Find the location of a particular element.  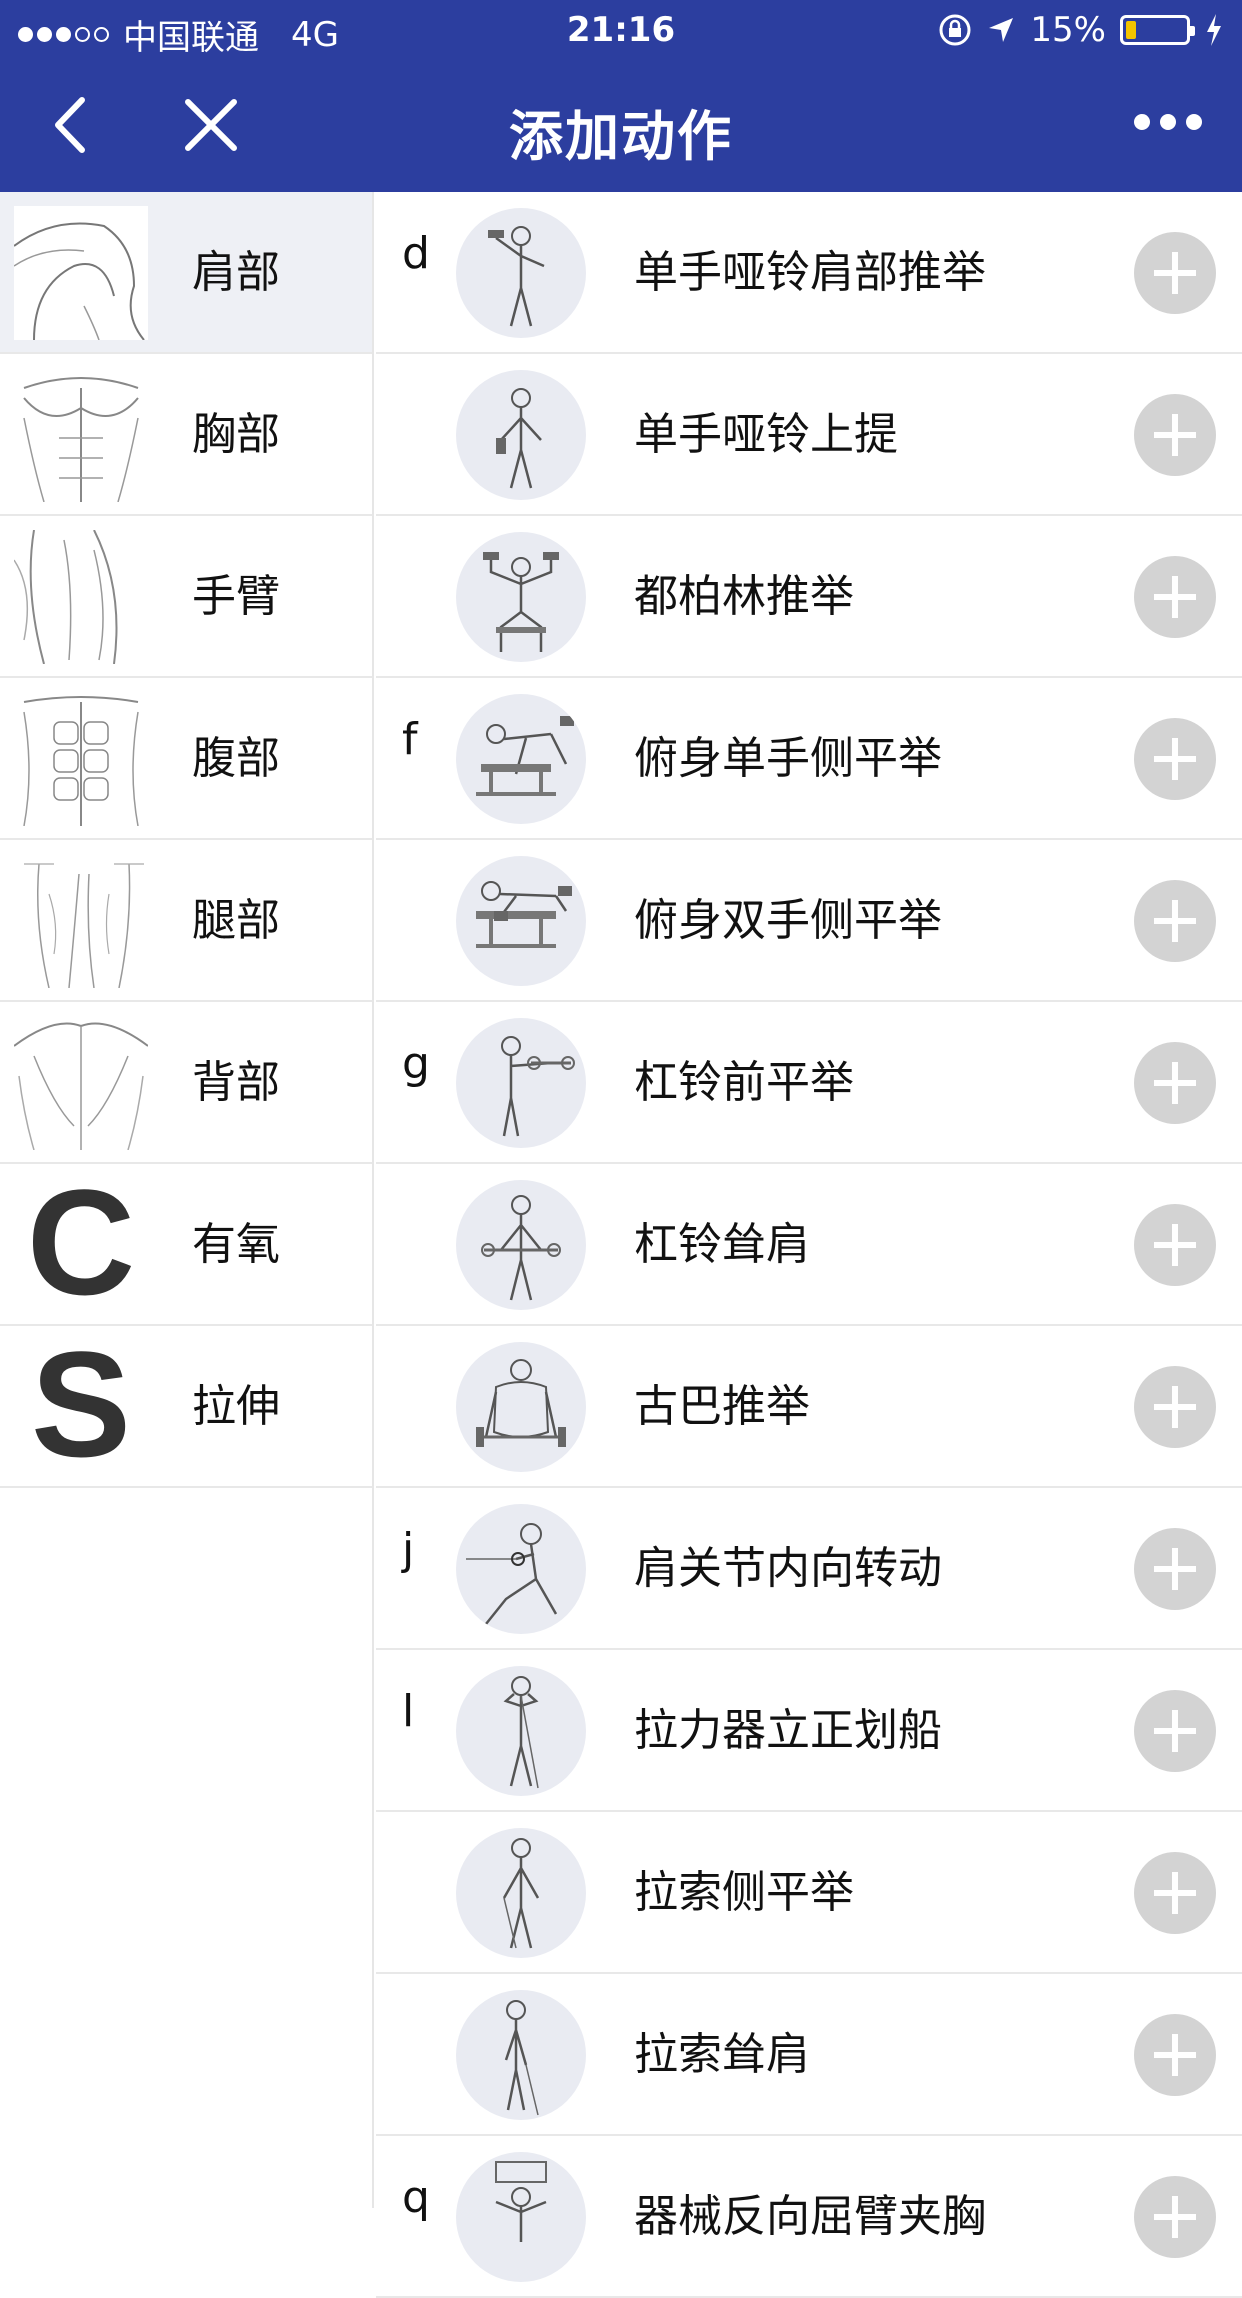

exercise-name: 古巴推举 is located at coordinates (722, 1406).